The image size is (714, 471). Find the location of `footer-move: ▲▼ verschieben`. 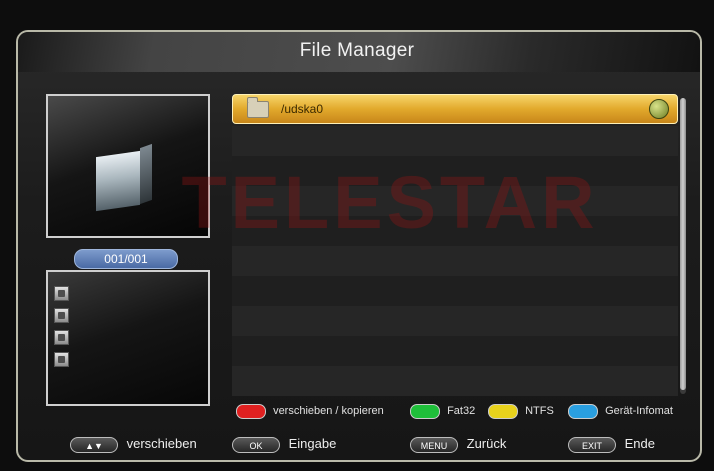

footer-move: ▲▼ verschieben is located at coordinates (133, 444).